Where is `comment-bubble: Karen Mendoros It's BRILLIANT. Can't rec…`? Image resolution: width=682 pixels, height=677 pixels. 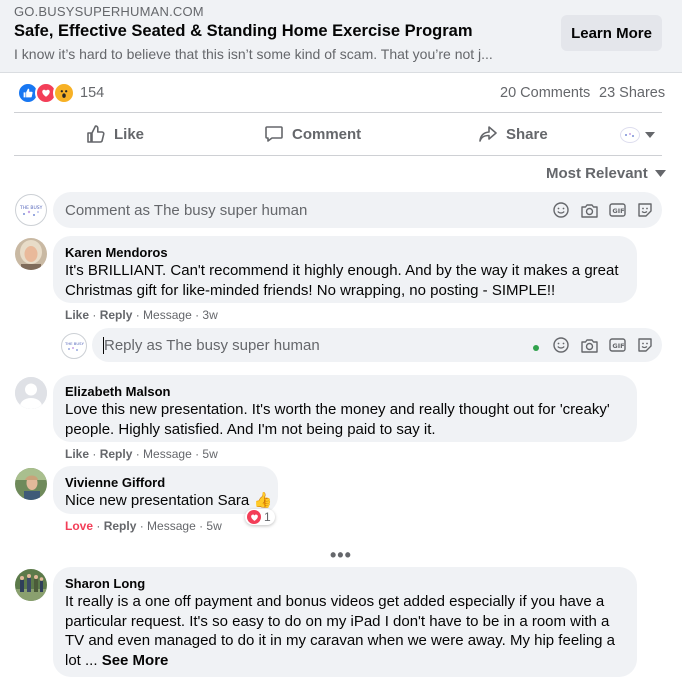
comment-bubble: Karen Mendoros It's BRILLIANT. Can't rec… is located at coordinates (345, 269).